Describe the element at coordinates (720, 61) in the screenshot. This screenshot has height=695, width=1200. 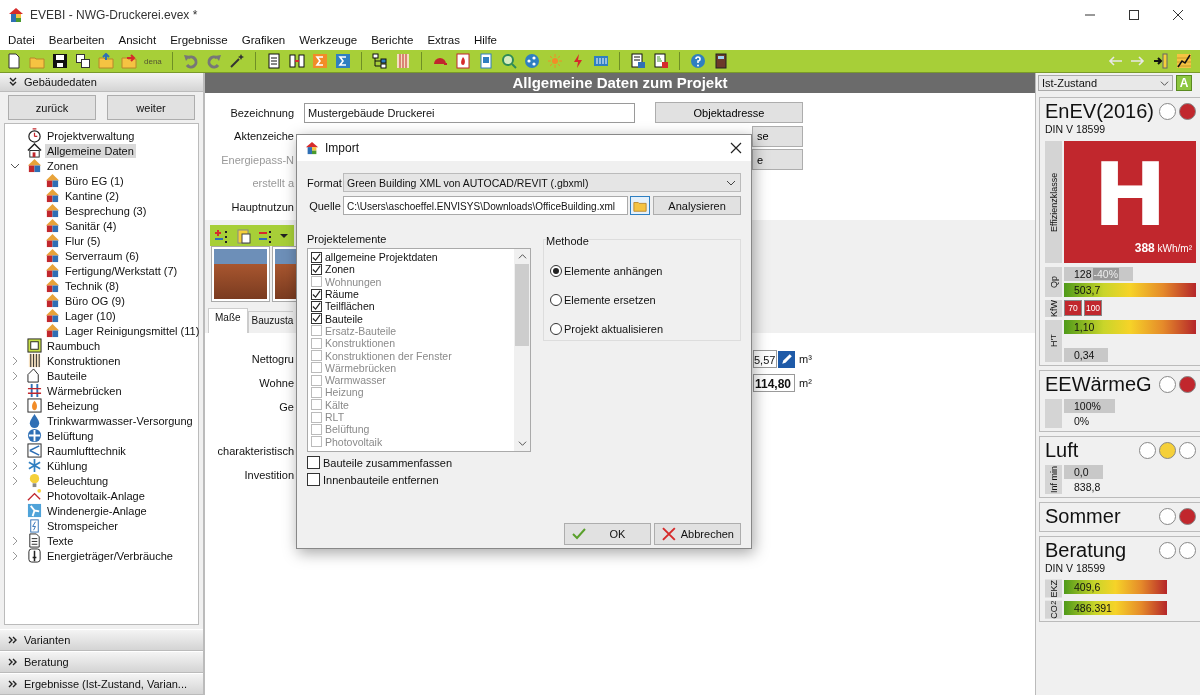
I see `door-icon` at that location.